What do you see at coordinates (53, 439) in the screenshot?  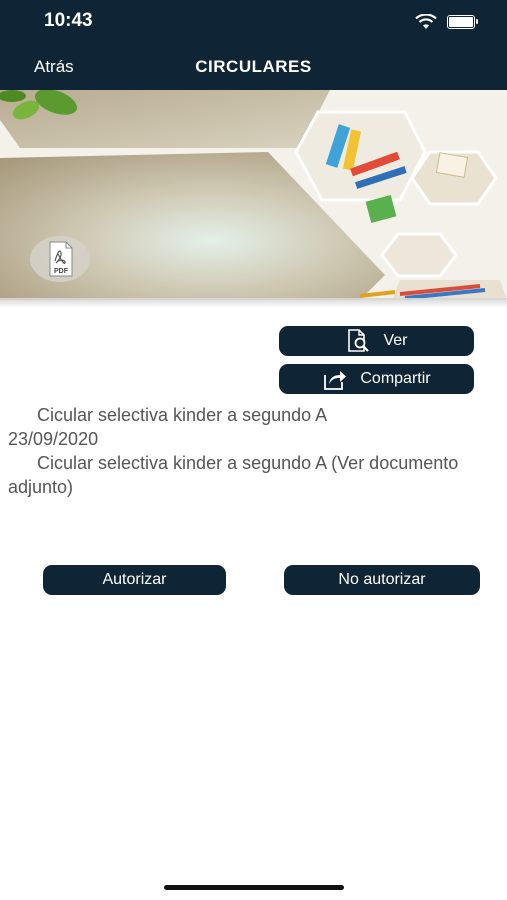 I see `circular-date: 23/09/2020` at bounding box center [53, 439].